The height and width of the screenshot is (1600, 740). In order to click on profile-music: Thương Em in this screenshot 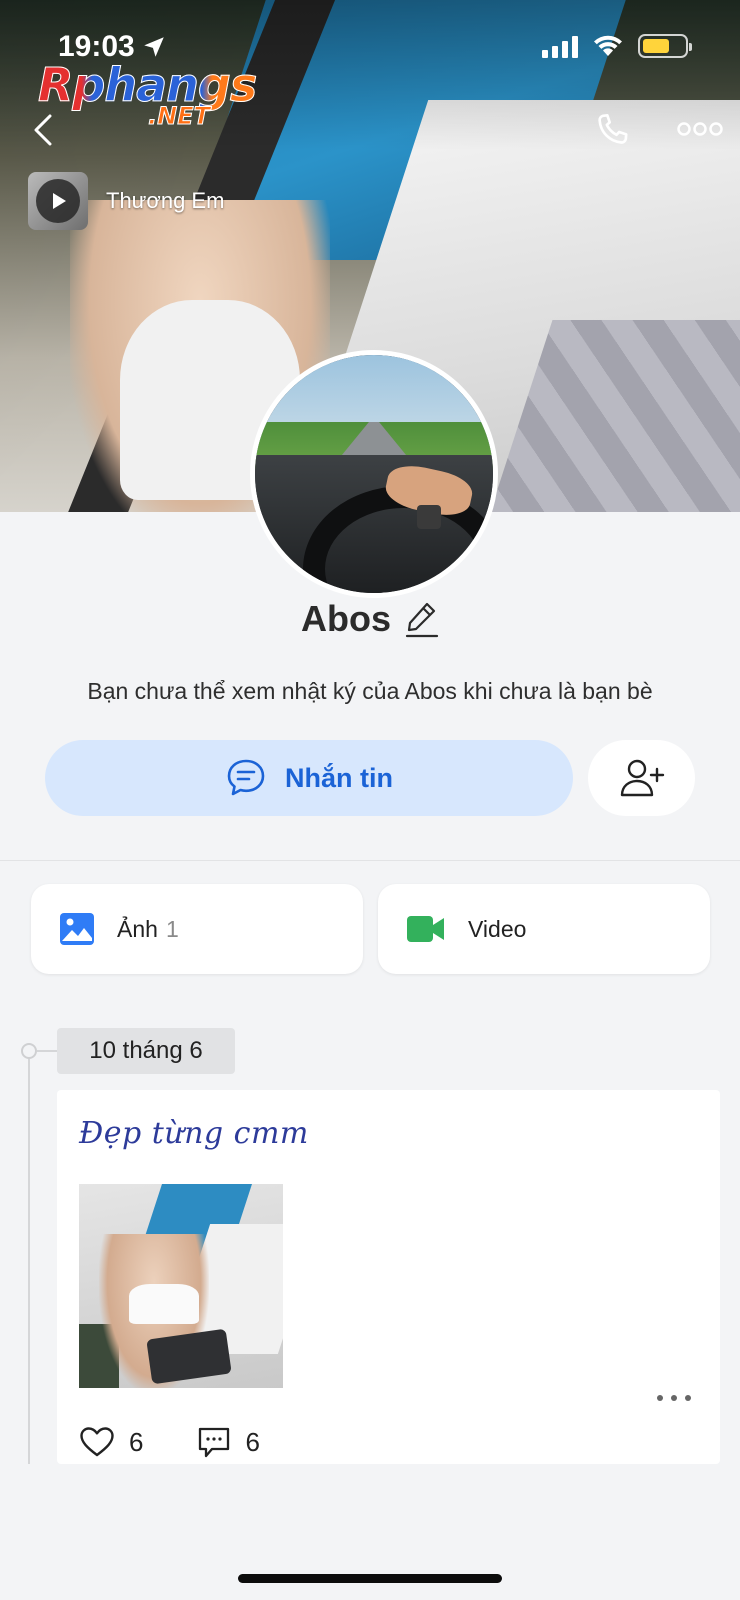, I will do `click(173, 201)`.